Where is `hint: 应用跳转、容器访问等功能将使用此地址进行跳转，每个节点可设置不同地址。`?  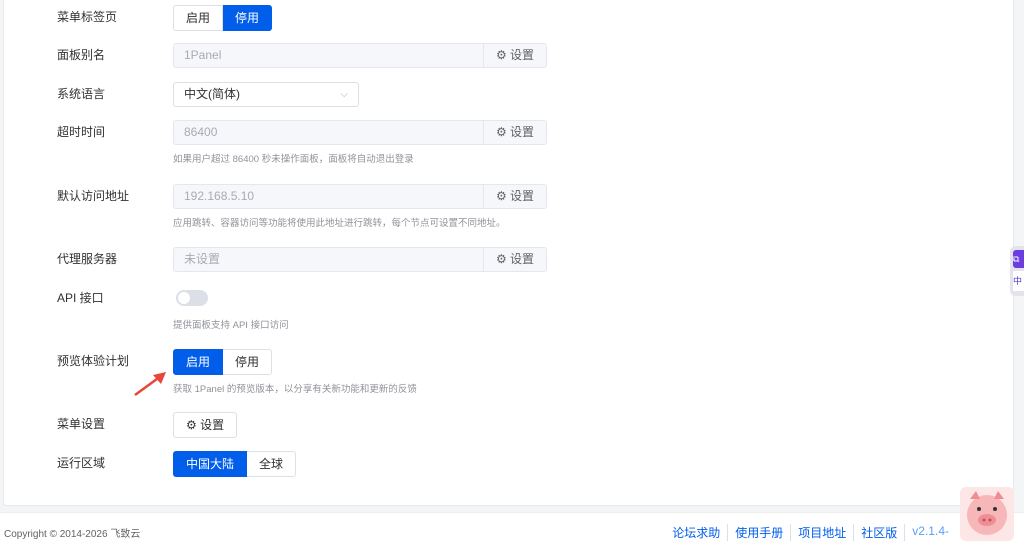
hint: 应用跳转、容器访问等功能将使用此地址进行跳转，每个节点可设置不同地址。 is located at coordinates (339, 223).